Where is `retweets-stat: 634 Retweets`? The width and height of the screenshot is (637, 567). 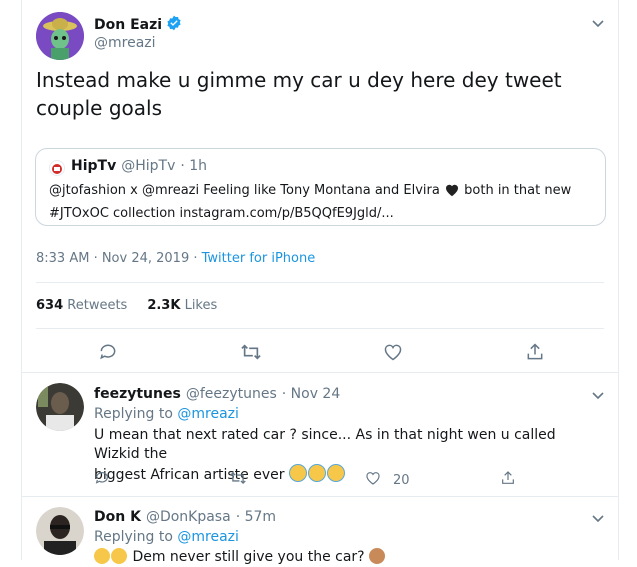
retweets-stat: 634 Retweets is located at coordinates (81, 305).